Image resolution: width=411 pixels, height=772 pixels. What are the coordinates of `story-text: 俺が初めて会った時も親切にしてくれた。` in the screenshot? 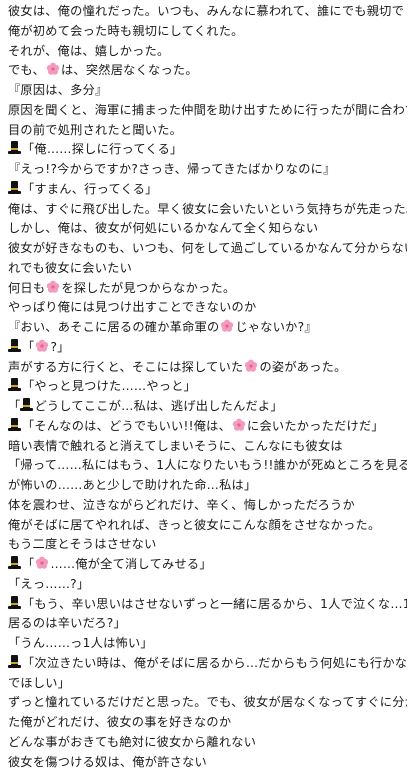 It's located at (126, 31).